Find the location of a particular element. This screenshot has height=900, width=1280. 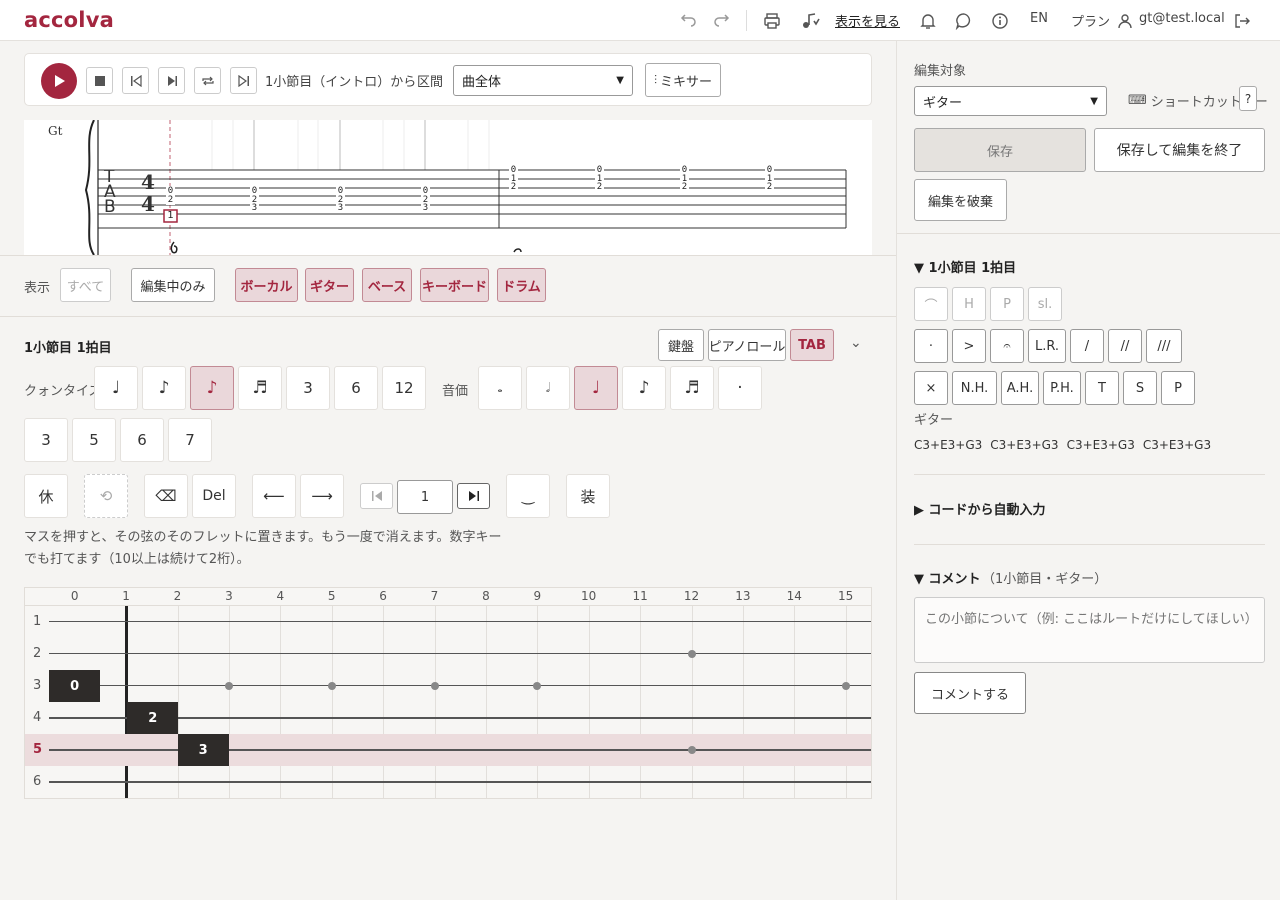

articulation-button: /// is located at coordinates (1164, 346).